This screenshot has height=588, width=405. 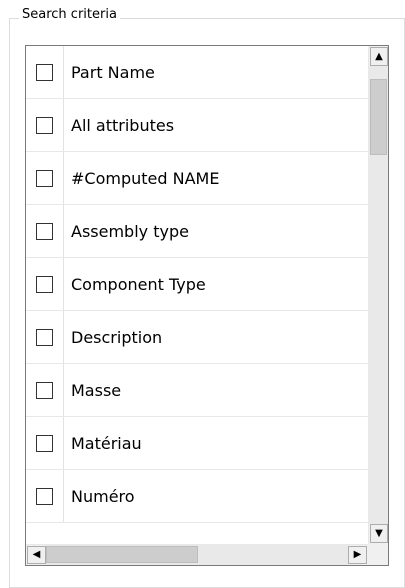 I want to click on scroll-right-button: ▶, so click(x=357, y=555).